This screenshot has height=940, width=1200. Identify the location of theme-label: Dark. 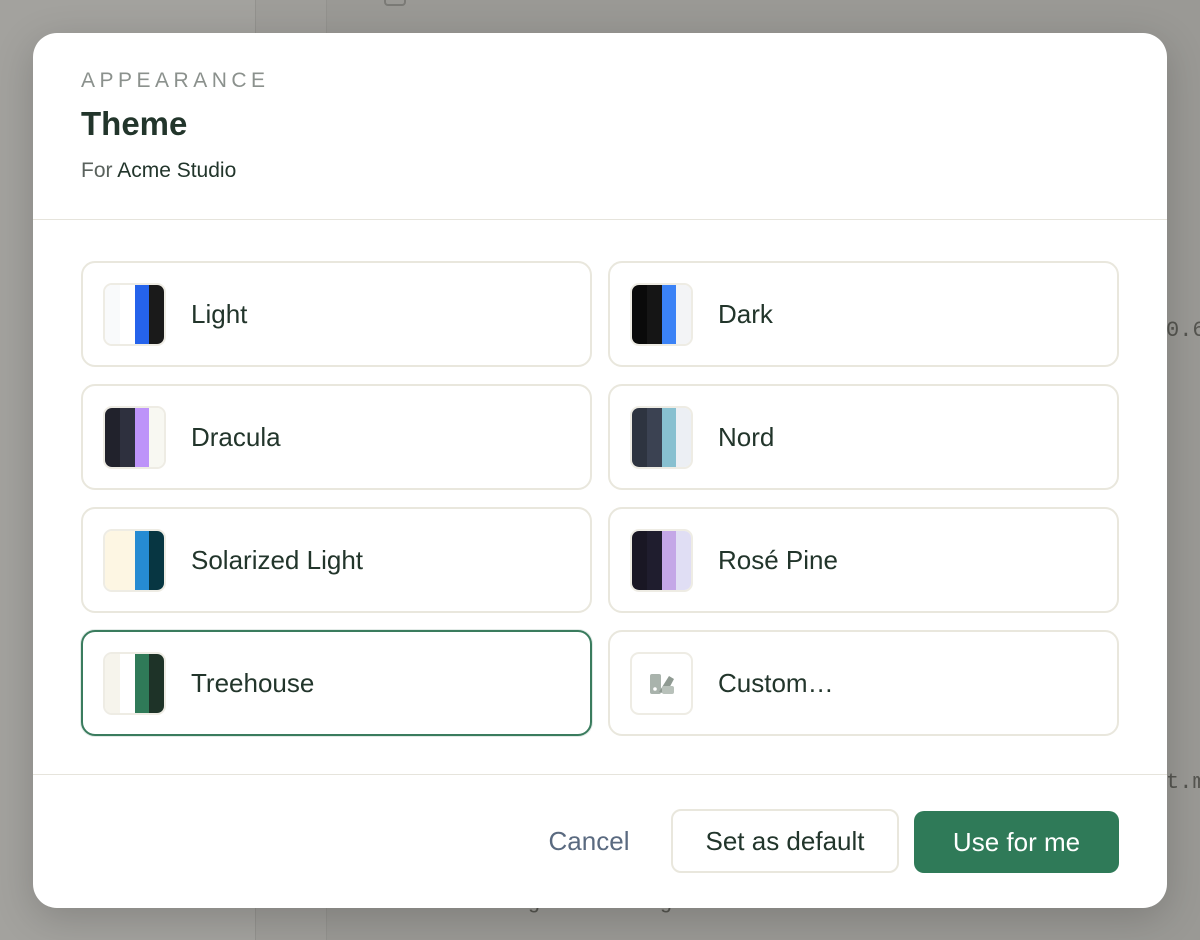
(745, 313).